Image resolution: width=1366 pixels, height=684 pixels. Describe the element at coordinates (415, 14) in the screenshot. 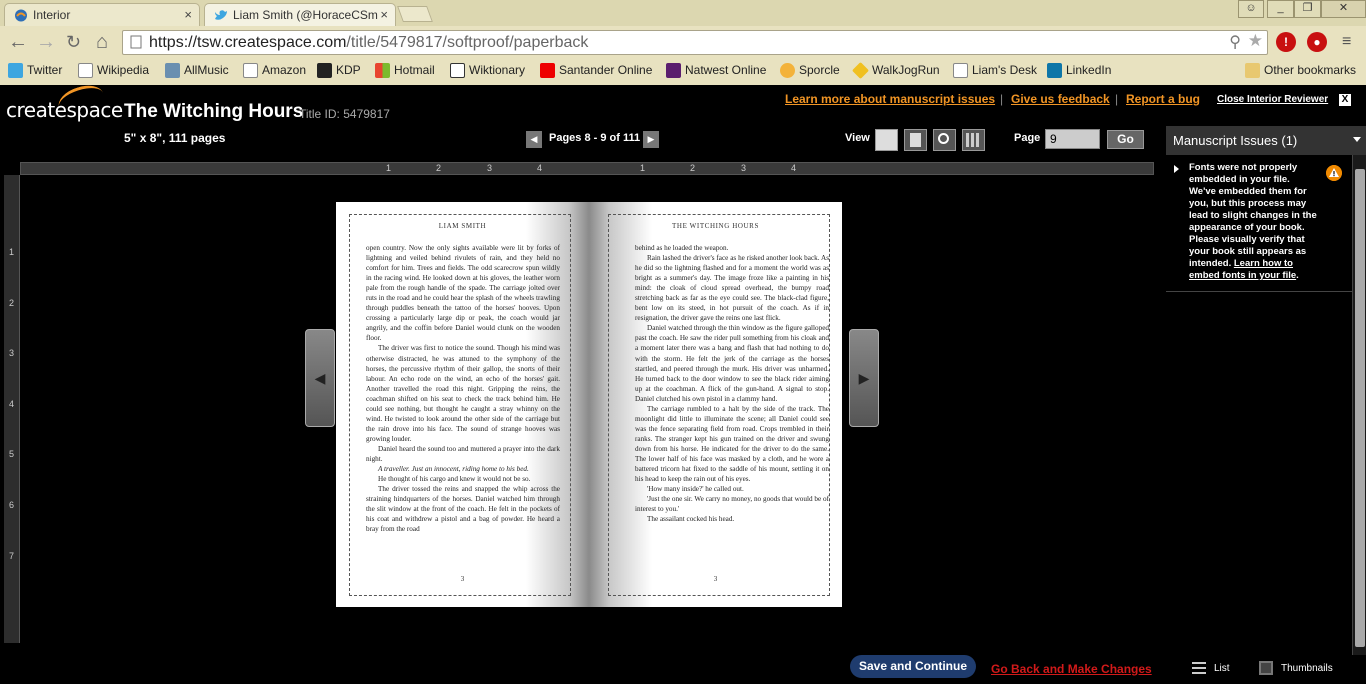

I see `new-tab-button` at that location.